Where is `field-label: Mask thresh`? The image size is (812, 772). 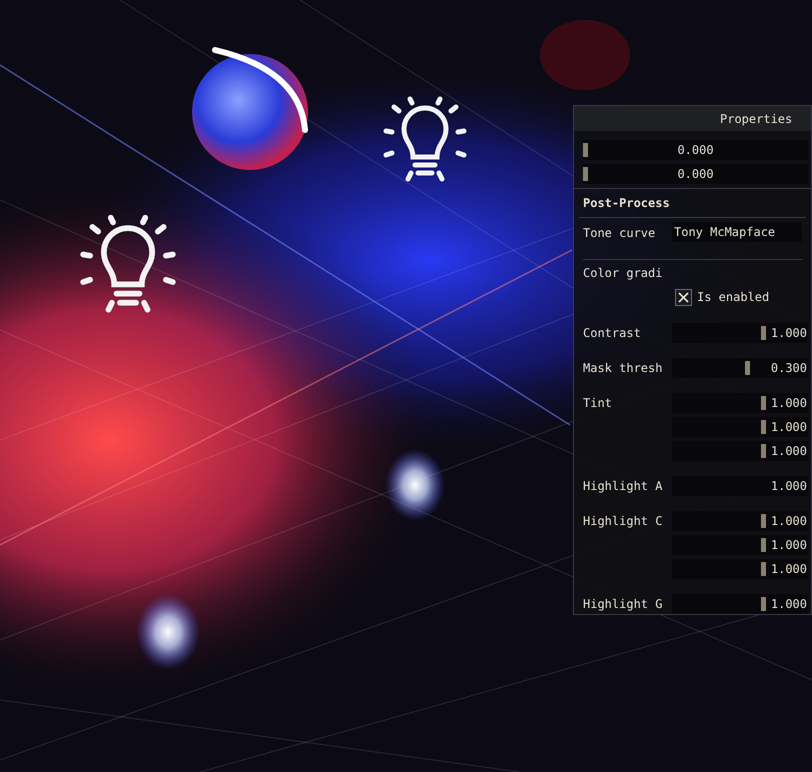 field-label: Mask thresh is located at coordinates (623, 368).